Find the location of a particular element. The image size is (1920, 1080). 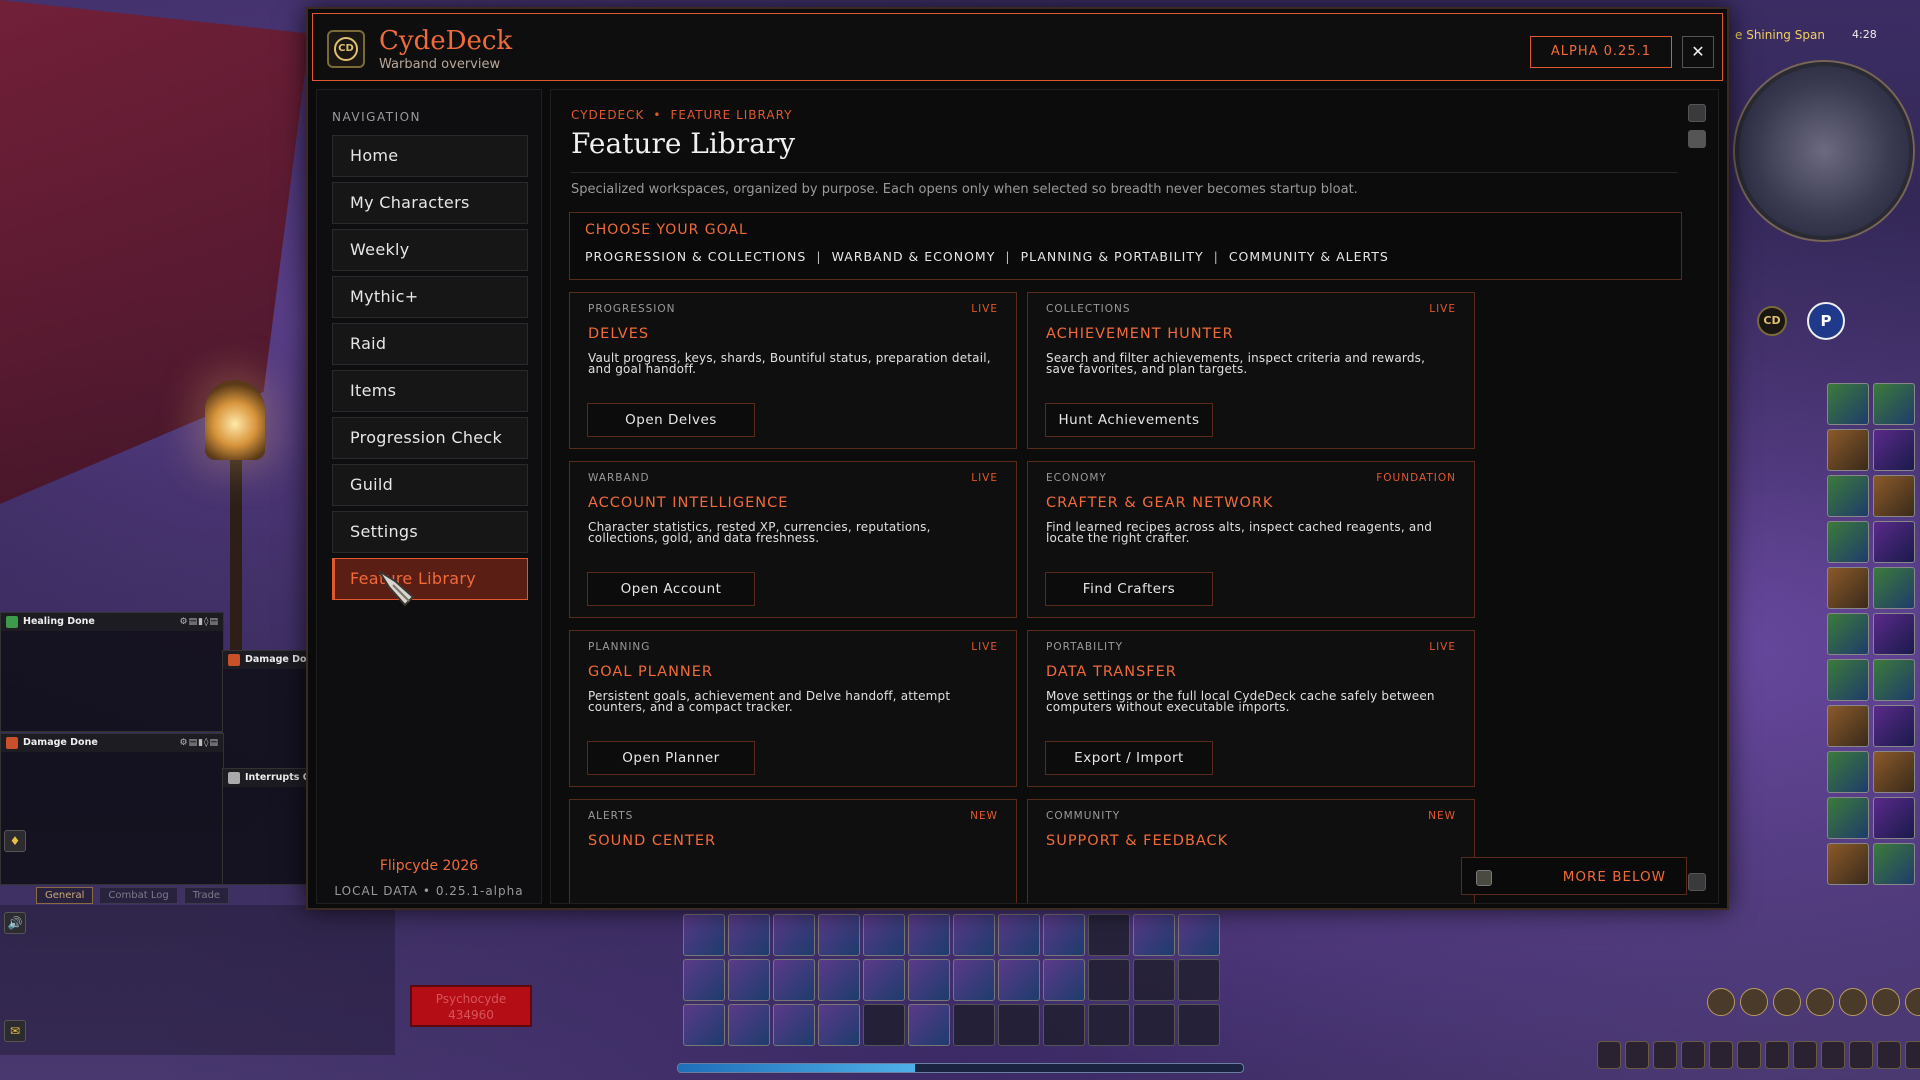

sidebar-item-settings: Settings is located at coordinates (430, 532).